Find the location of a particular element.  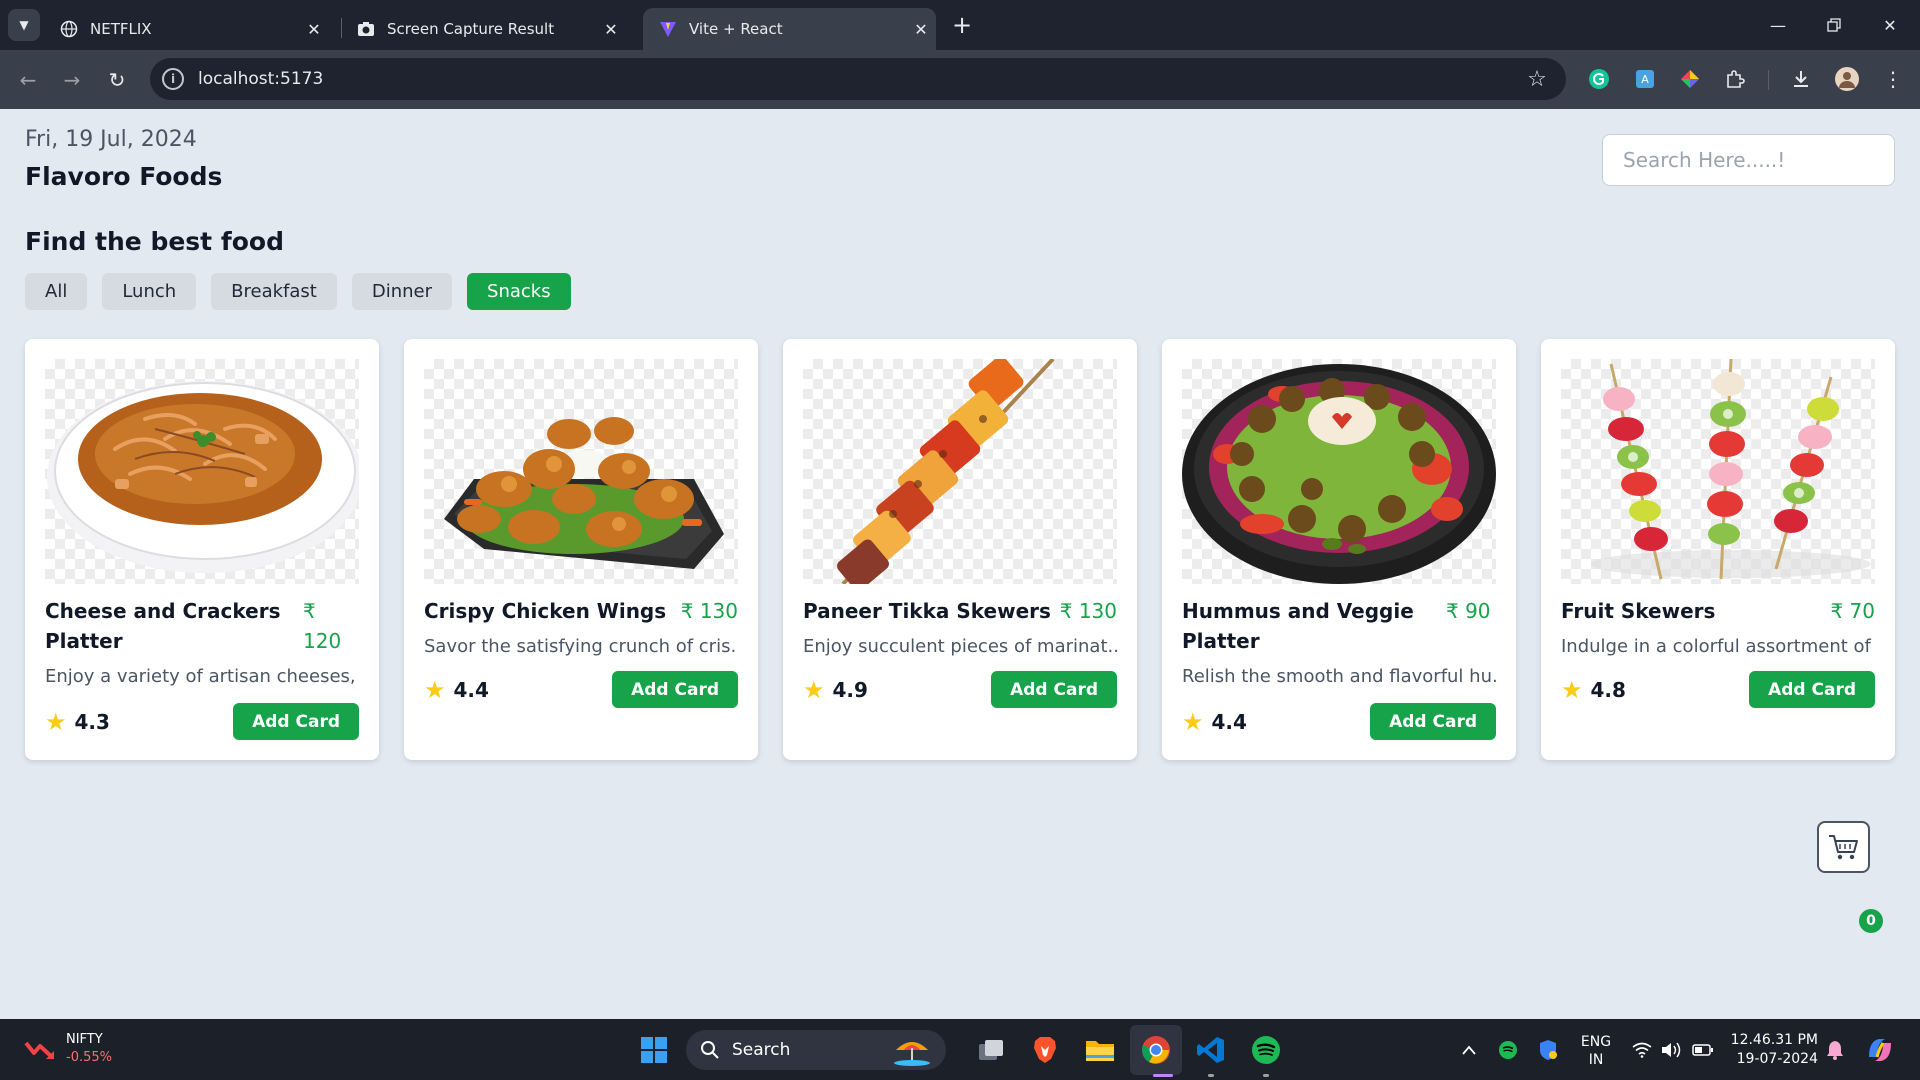

filter-breakfast: Breakfast is located at coordinates (274, 291).